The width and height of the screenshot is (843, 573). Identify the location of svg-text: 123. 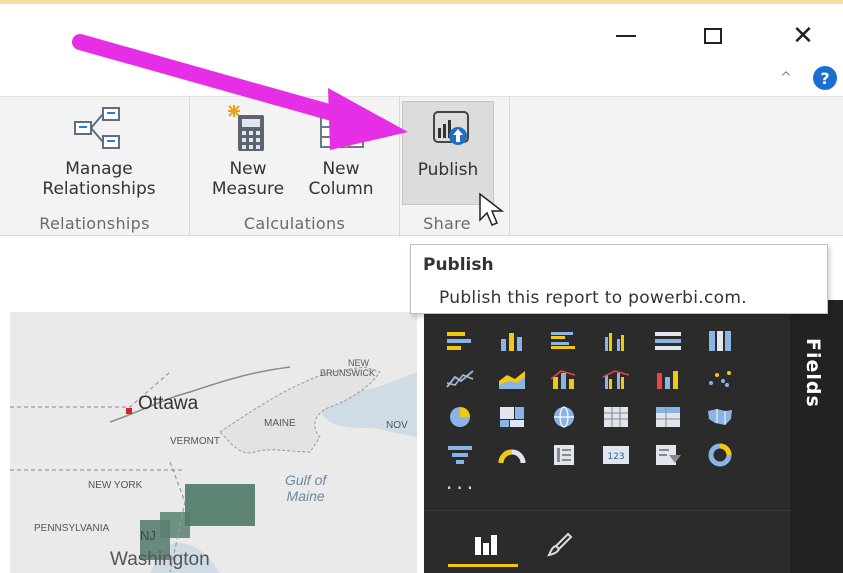
(615, 457).